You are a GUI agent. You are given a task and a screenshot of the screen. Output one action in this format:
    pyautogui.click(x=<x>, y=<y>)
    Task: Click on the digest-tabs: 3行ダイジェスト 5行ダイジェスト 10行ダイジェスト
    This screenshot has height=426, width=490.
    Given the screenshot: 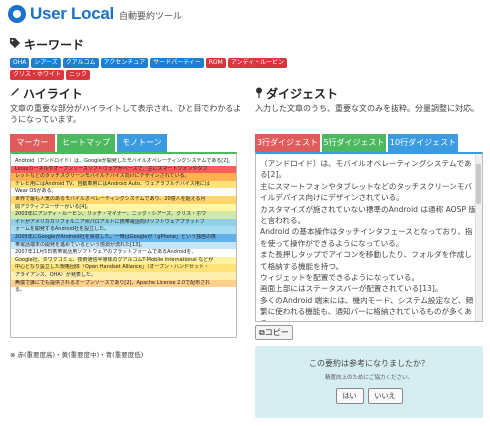 What is the action you would take?
    pyautogui.click(x=357, y=143)
    